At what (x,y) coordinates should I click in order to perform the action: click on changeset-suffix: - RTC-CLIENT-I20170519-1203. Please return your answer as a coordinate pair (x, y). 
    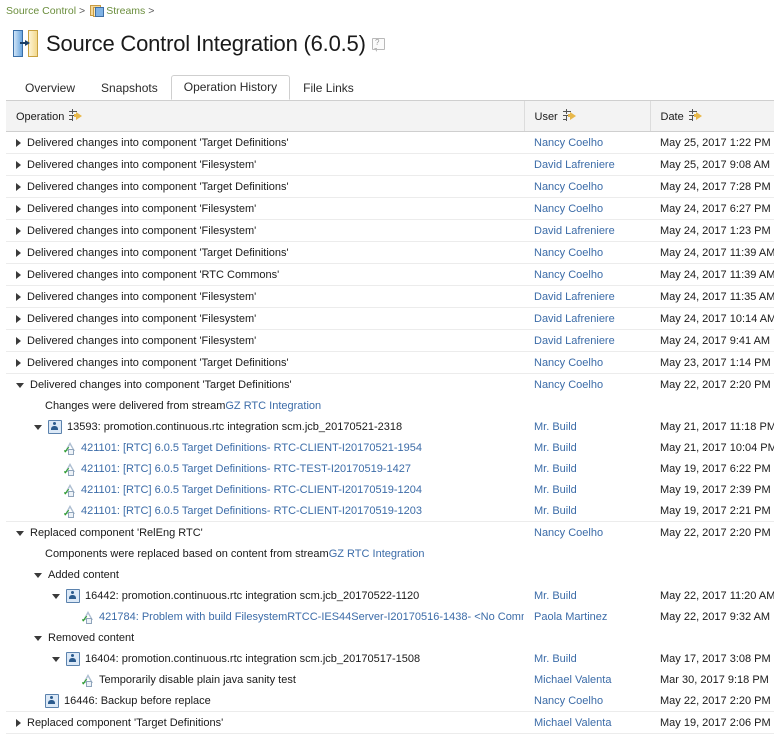
    Looking at the image, I should click on (344, 510).